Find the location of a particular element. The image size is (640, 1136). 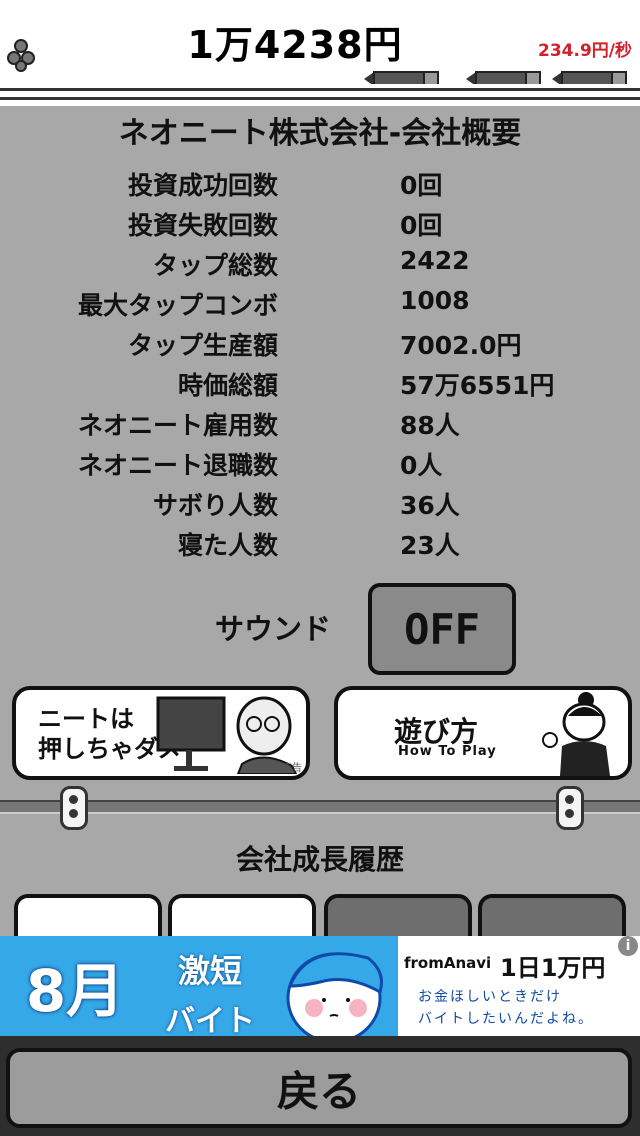

ad-short-line2: バイト is located at coordinates (210, 1020).